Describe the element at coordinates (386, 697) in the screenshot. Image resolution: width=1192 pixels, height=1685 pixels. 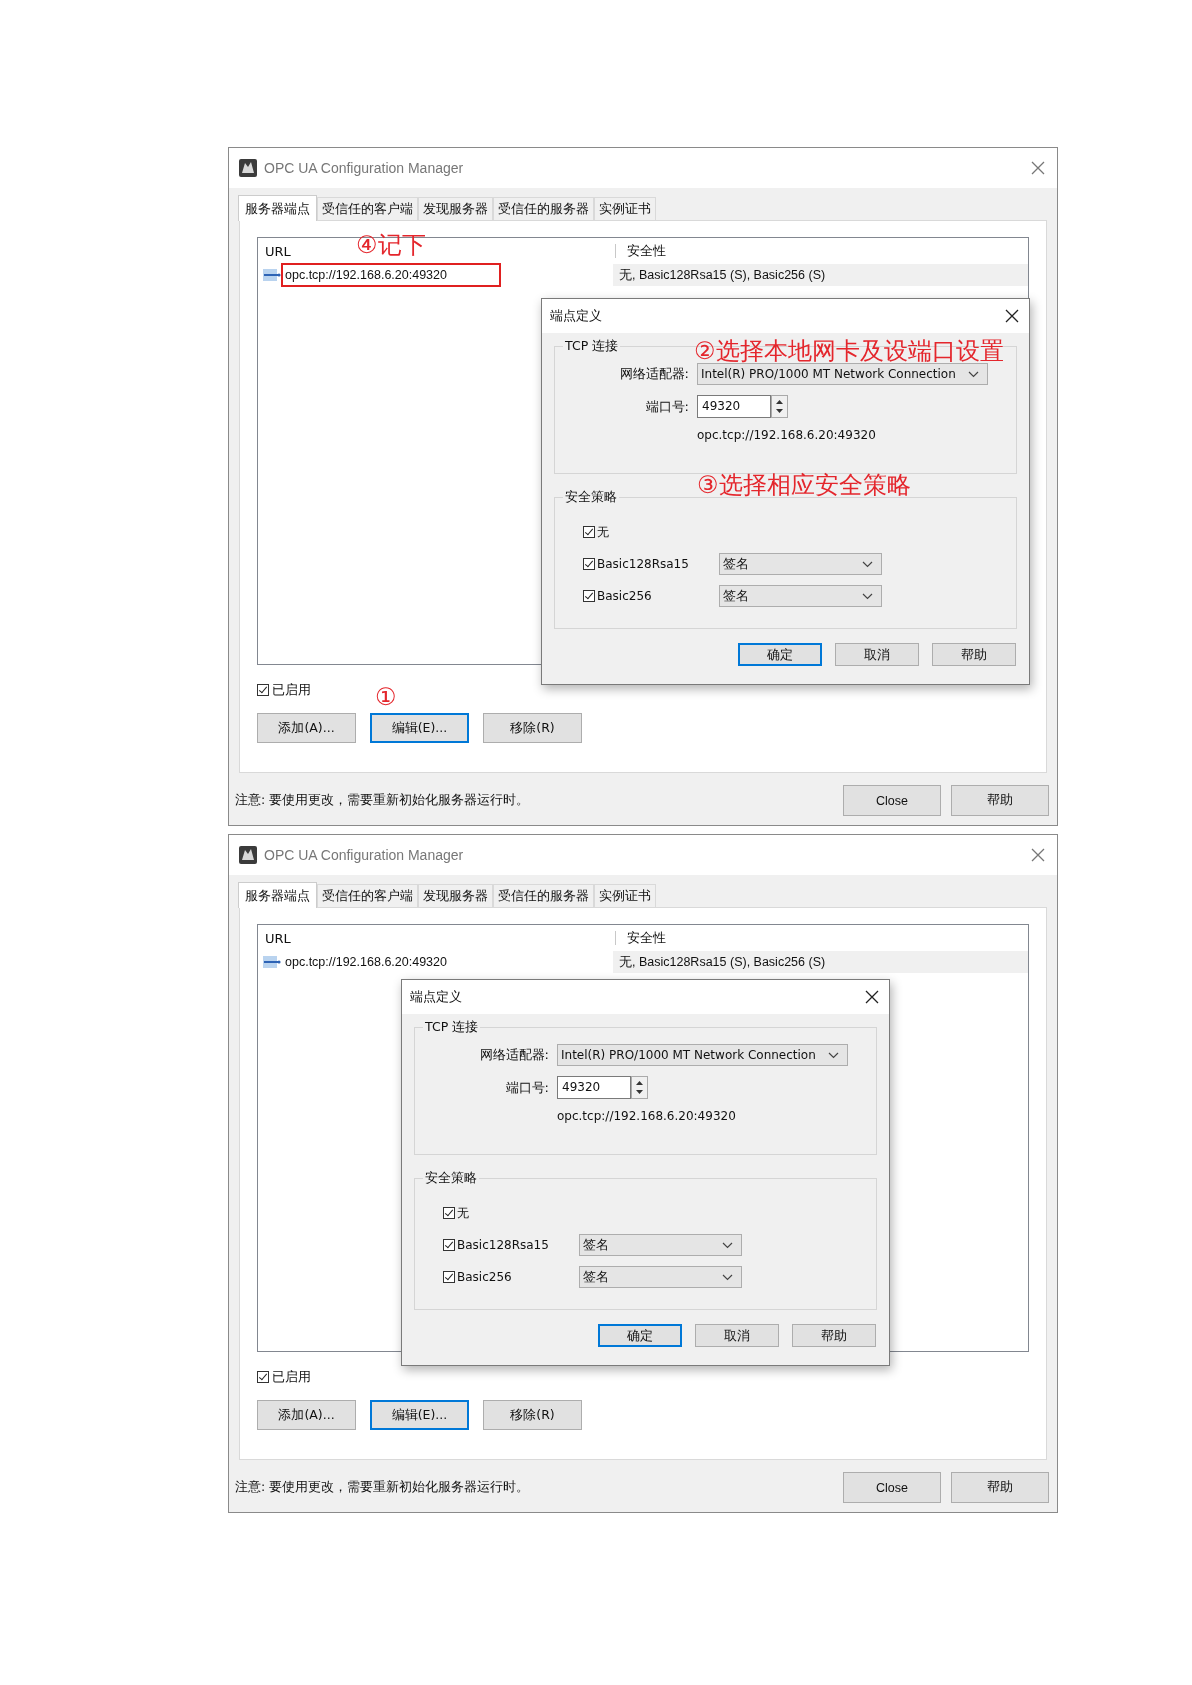
I see `annotation-text: ①` at that location.